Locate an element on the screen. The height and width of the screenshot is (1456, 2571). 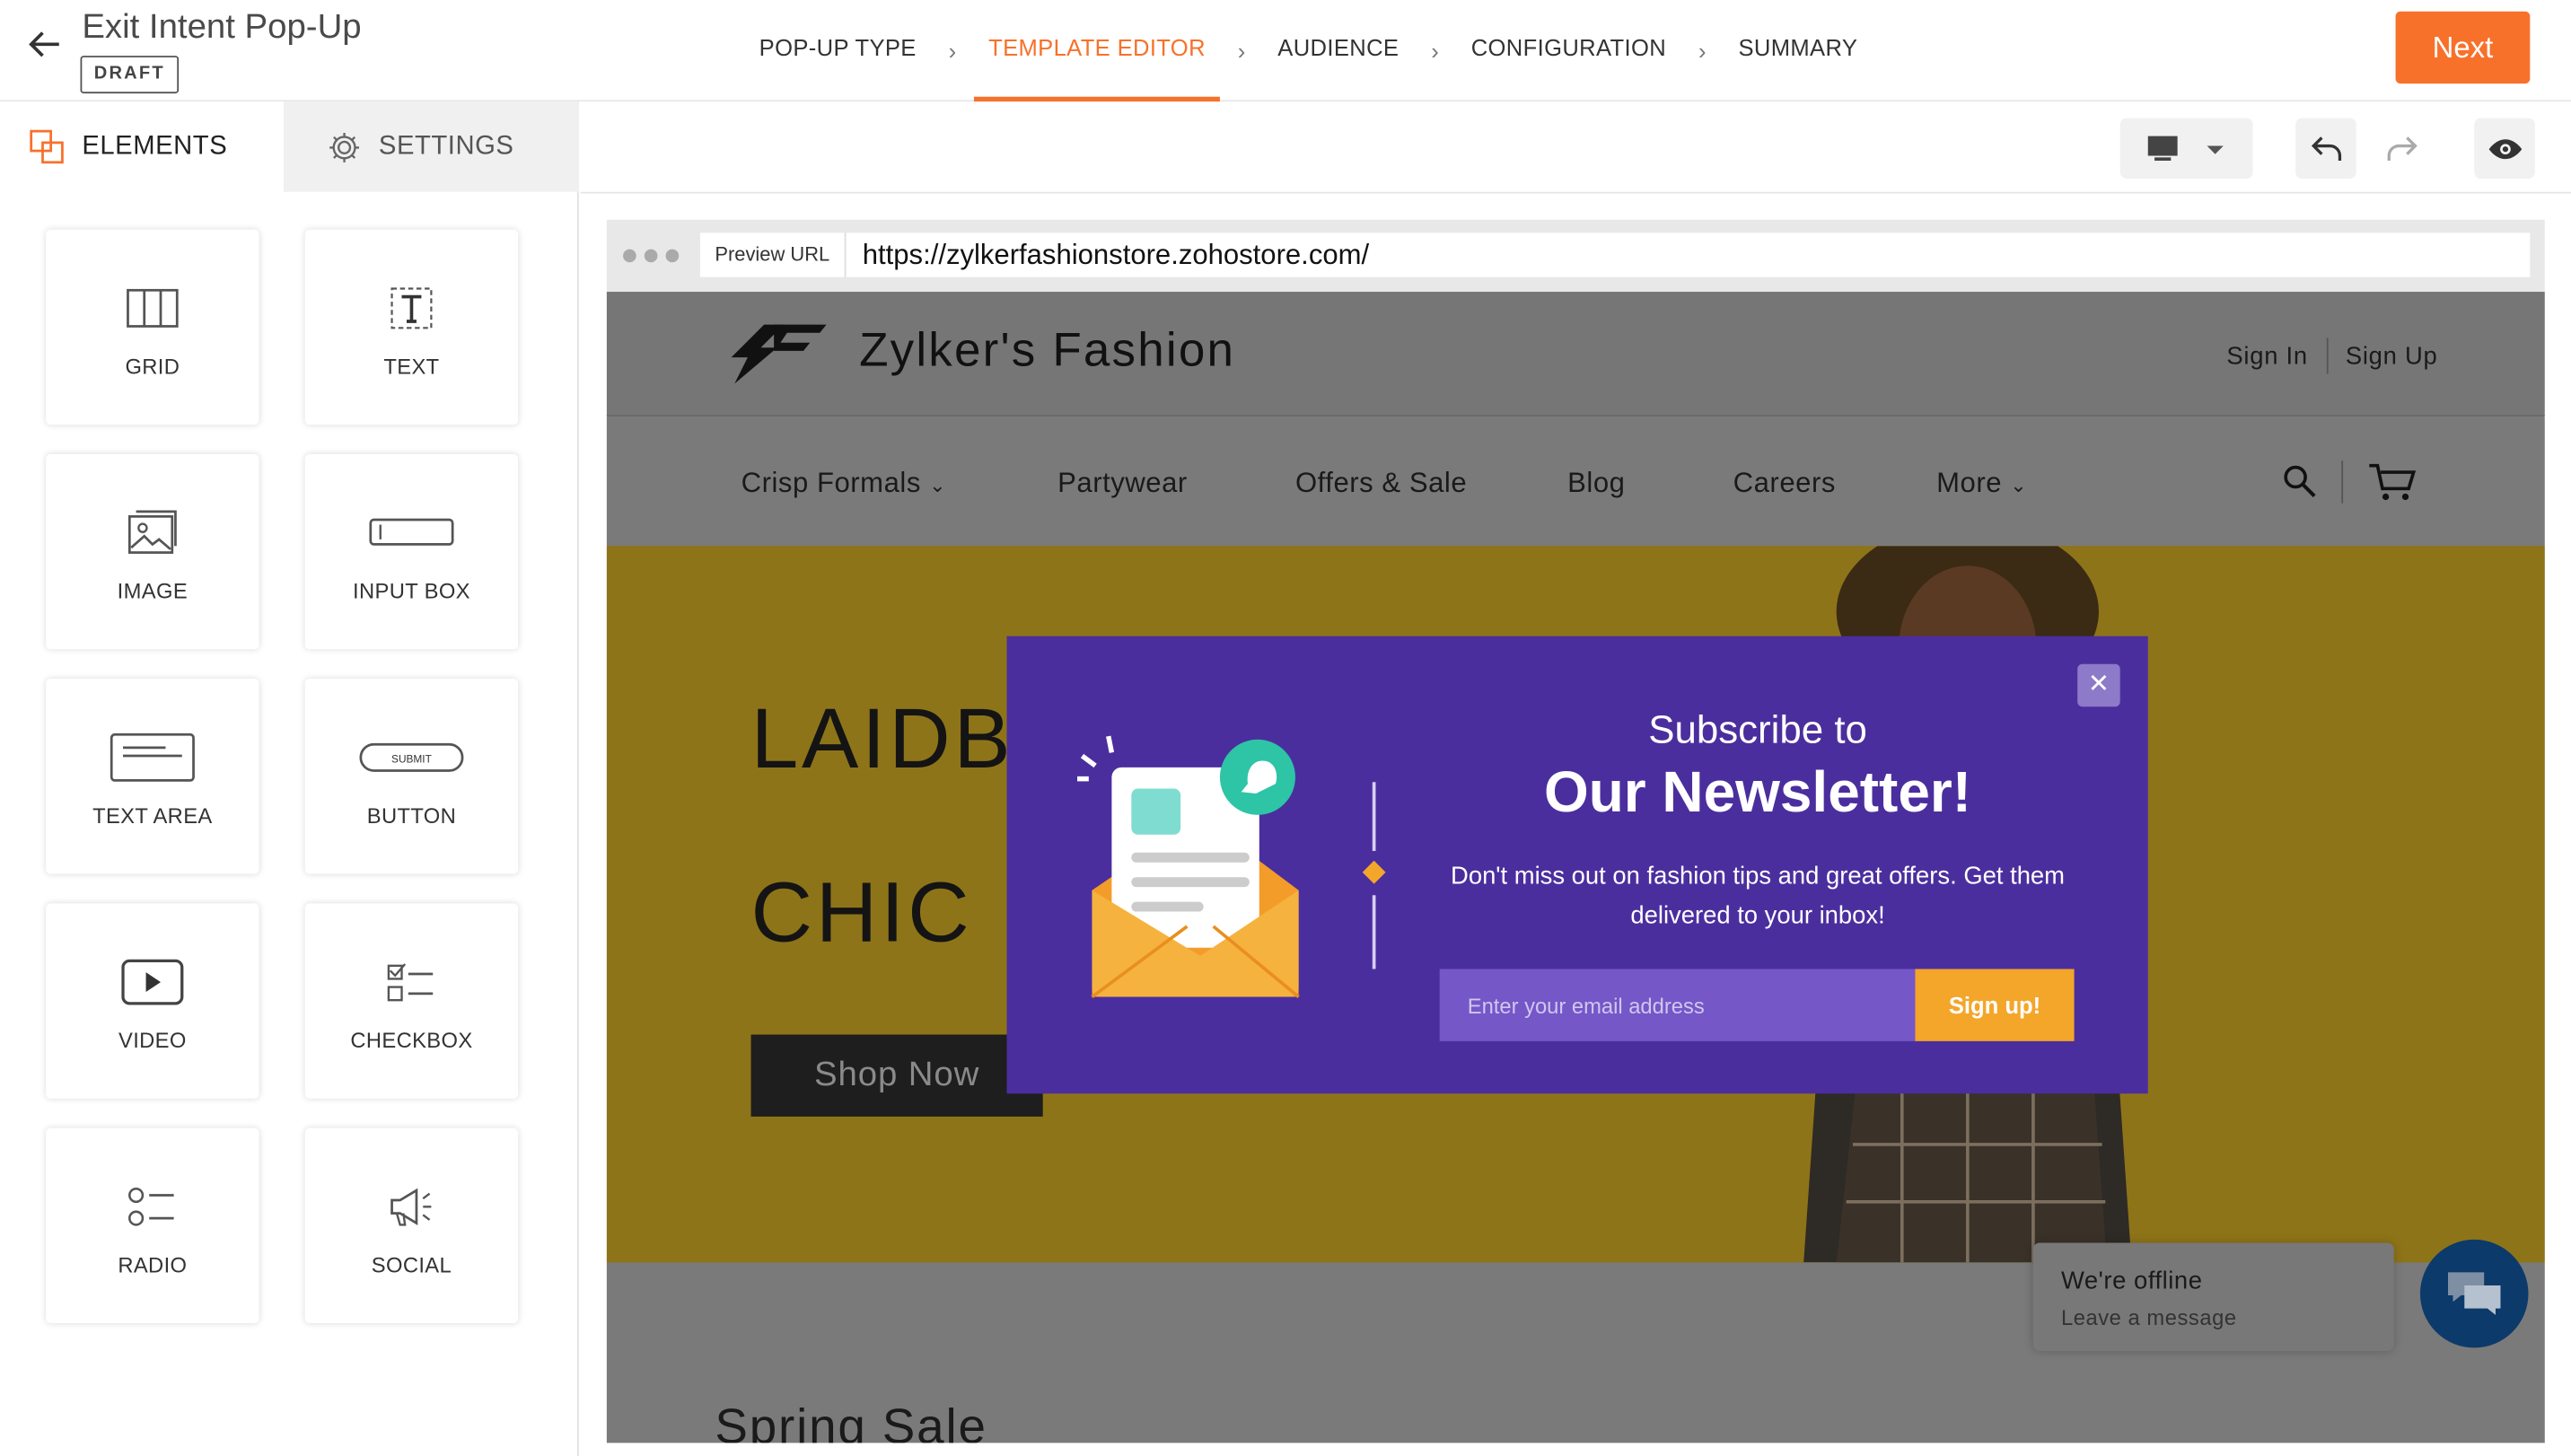
tab-settings-label: SETTINGS is located at coordinates (446, 146).